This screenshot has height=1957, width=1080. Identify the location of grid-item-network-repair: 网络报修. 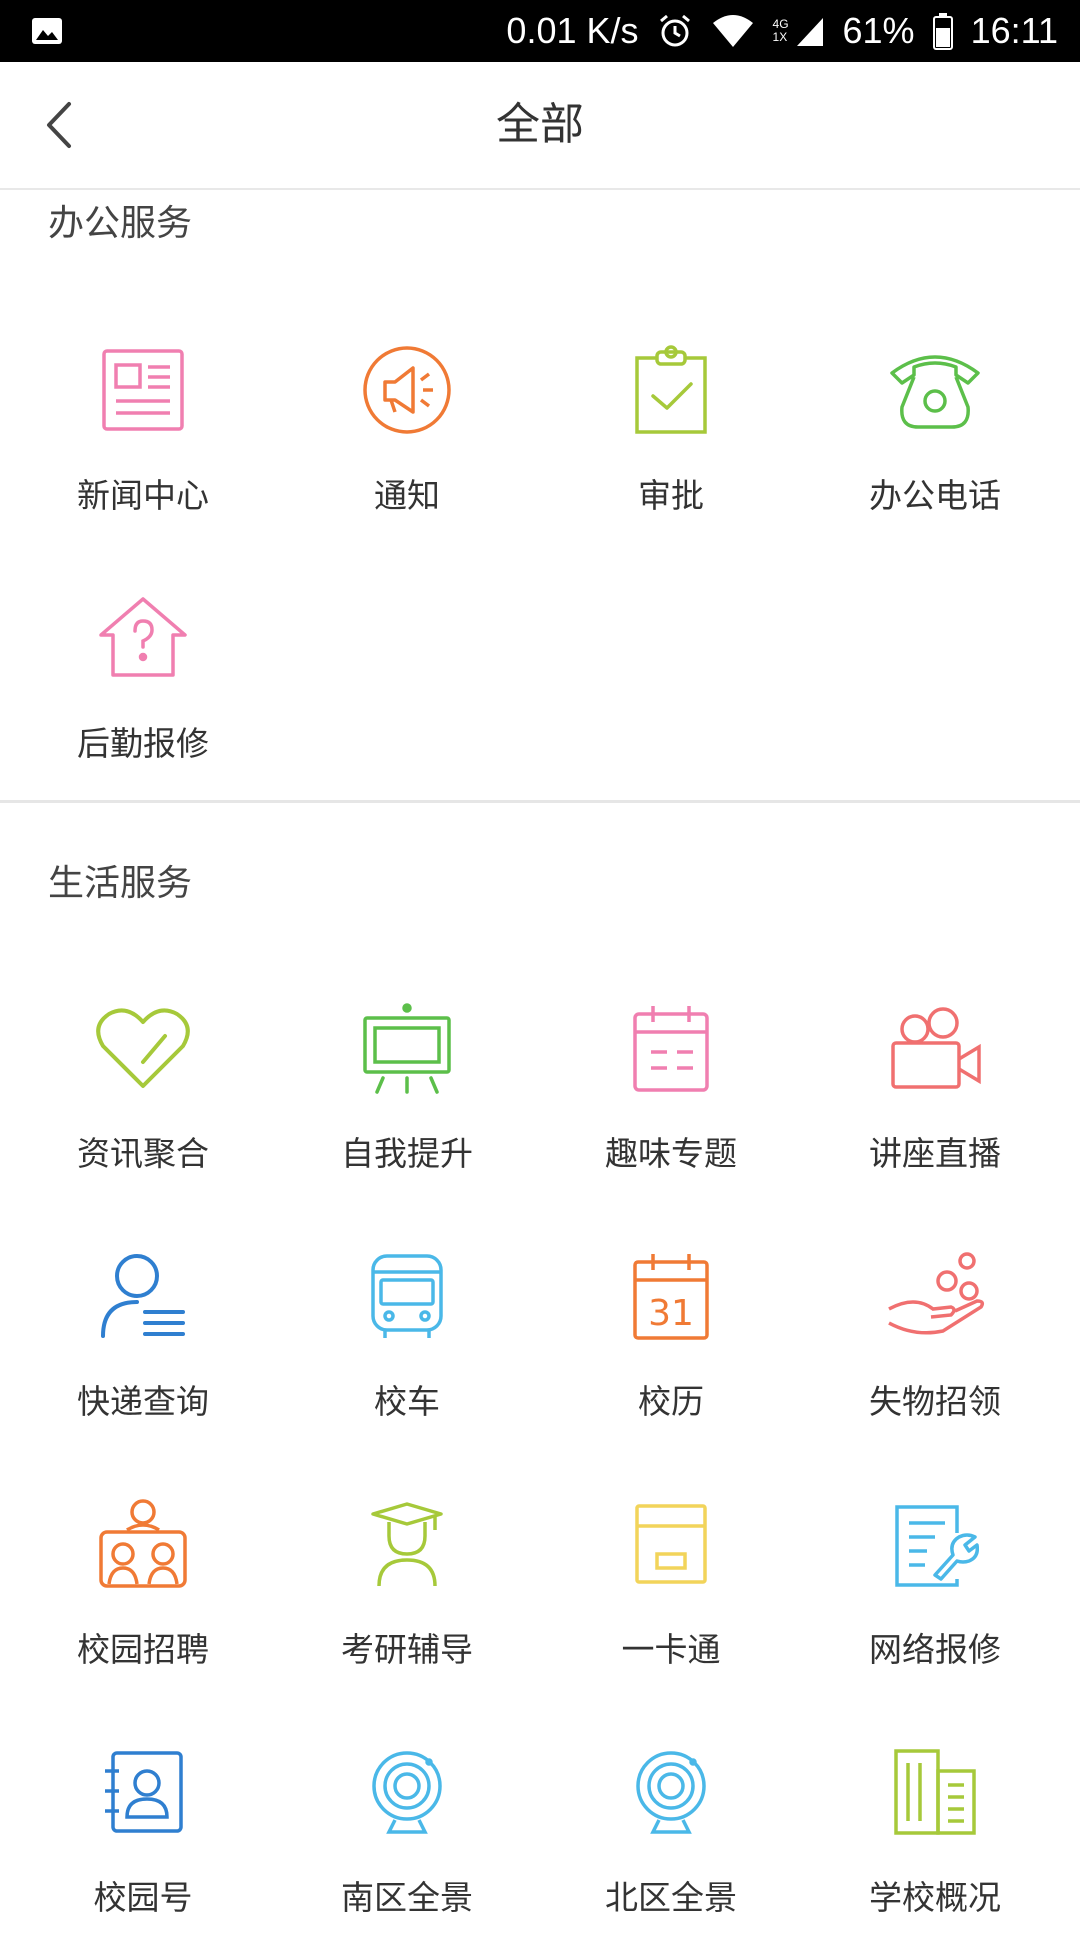
(935, 1599).